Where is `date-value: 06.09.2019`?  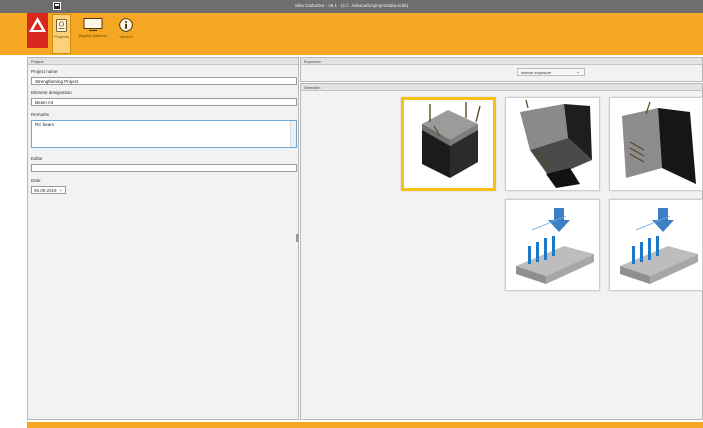 date-value: 06.09.2019 is located at coordinates (45, 190).